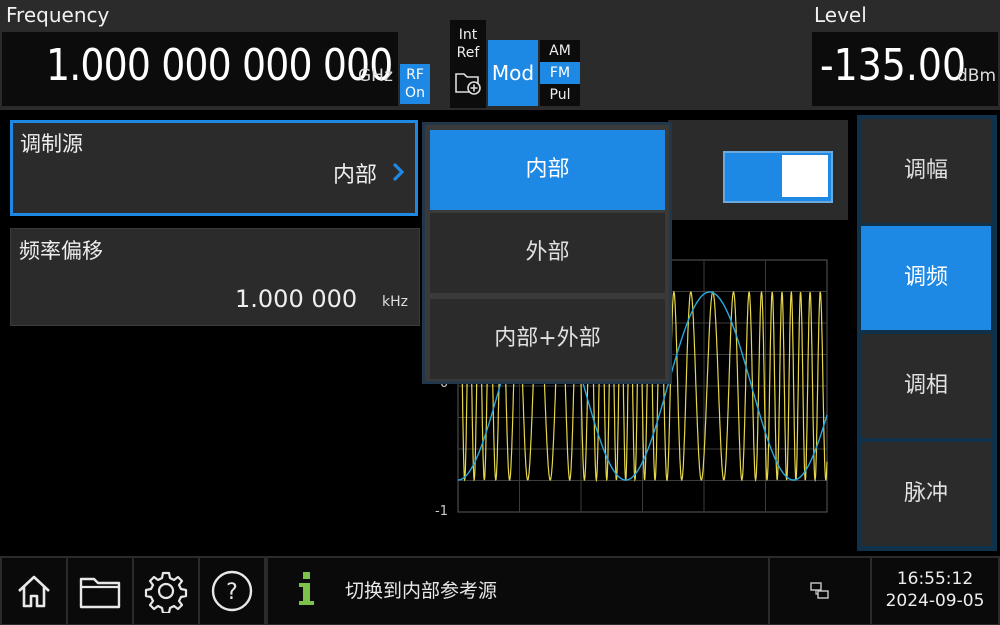 This screenshot has width=1000, height=625. What do you see at coordinates (547, 170) in the screenshot?
I see `dropdown-option-internal: 内部` at bounding box center [547, 170].